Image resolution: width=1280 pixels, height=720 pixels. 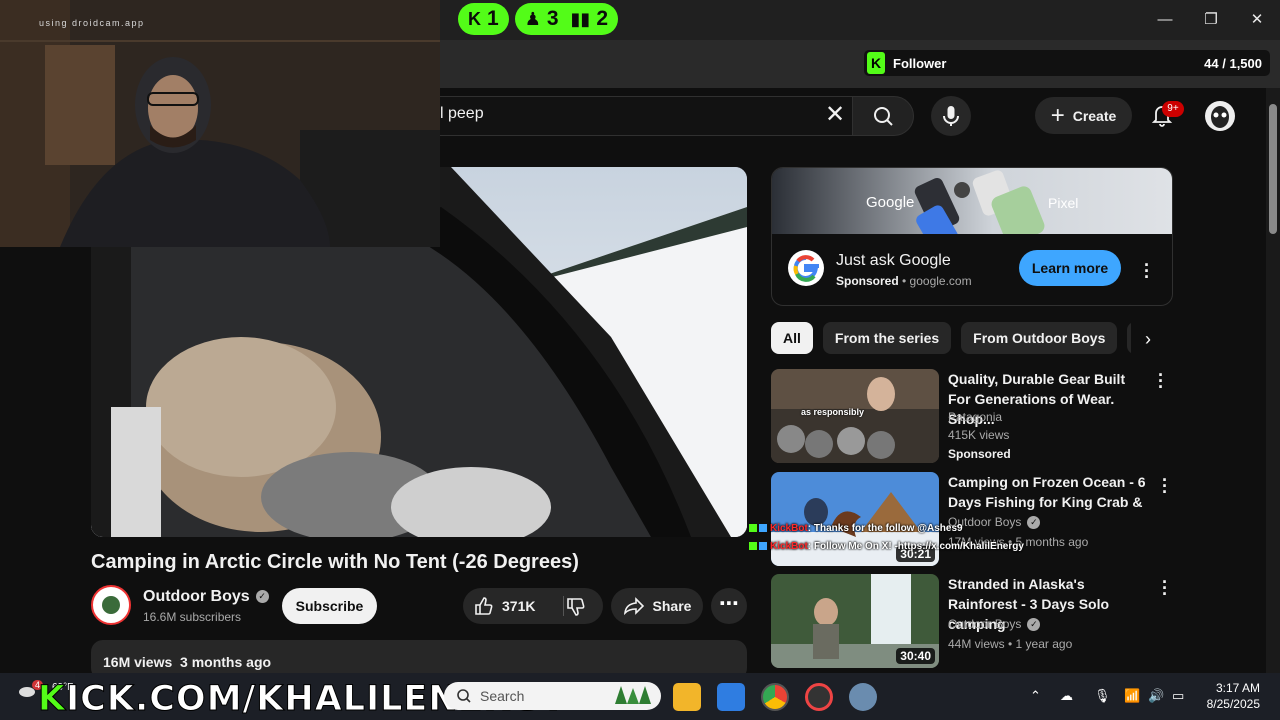 I want to click on chrome-icon, so click(x=775, y=697).